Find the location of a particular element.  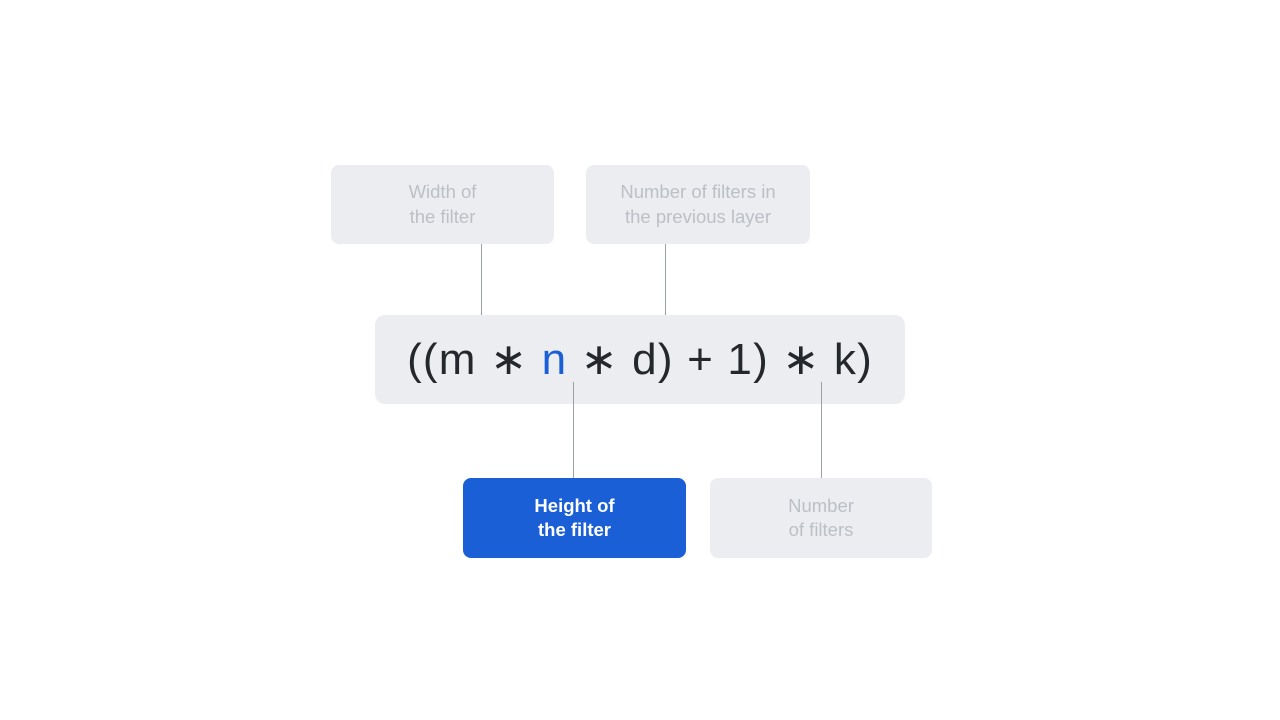

formula-token-asterisk-1: ∗ is located at coordinates (509, 359).